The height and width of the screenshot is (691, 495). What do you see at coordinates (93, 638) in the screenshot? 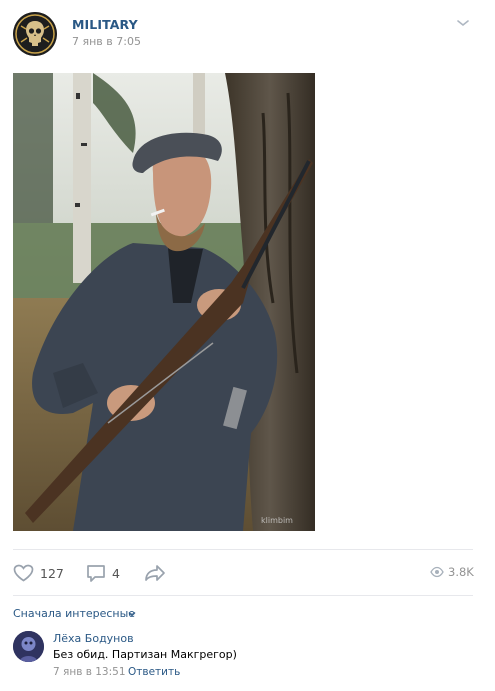
I see `comment-author: Лёха Бодунов` at bounding box center [93, 638].